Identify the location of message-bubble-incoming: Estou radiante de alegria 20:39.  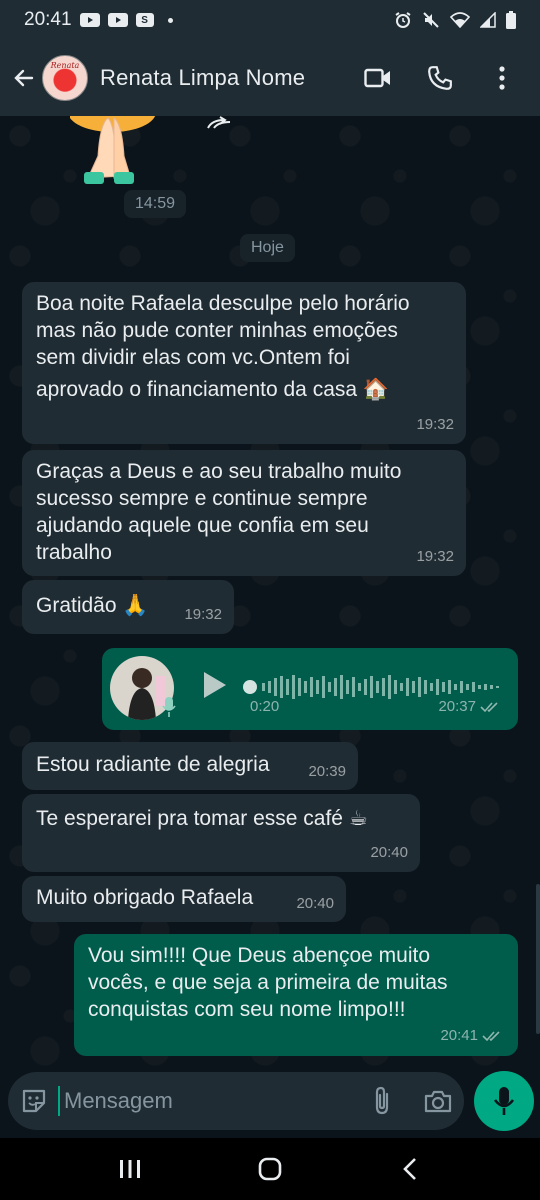
(190, 766).